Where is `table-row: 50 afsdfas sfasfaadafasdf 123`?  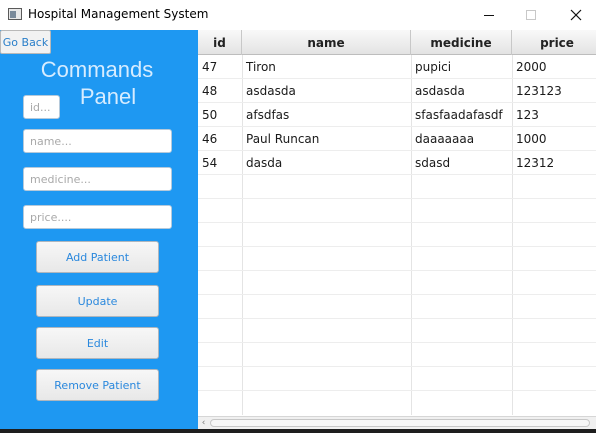 table-row: 50 afsdfas sfasfaadafasdf 123 is located at coordinates (397, 115).